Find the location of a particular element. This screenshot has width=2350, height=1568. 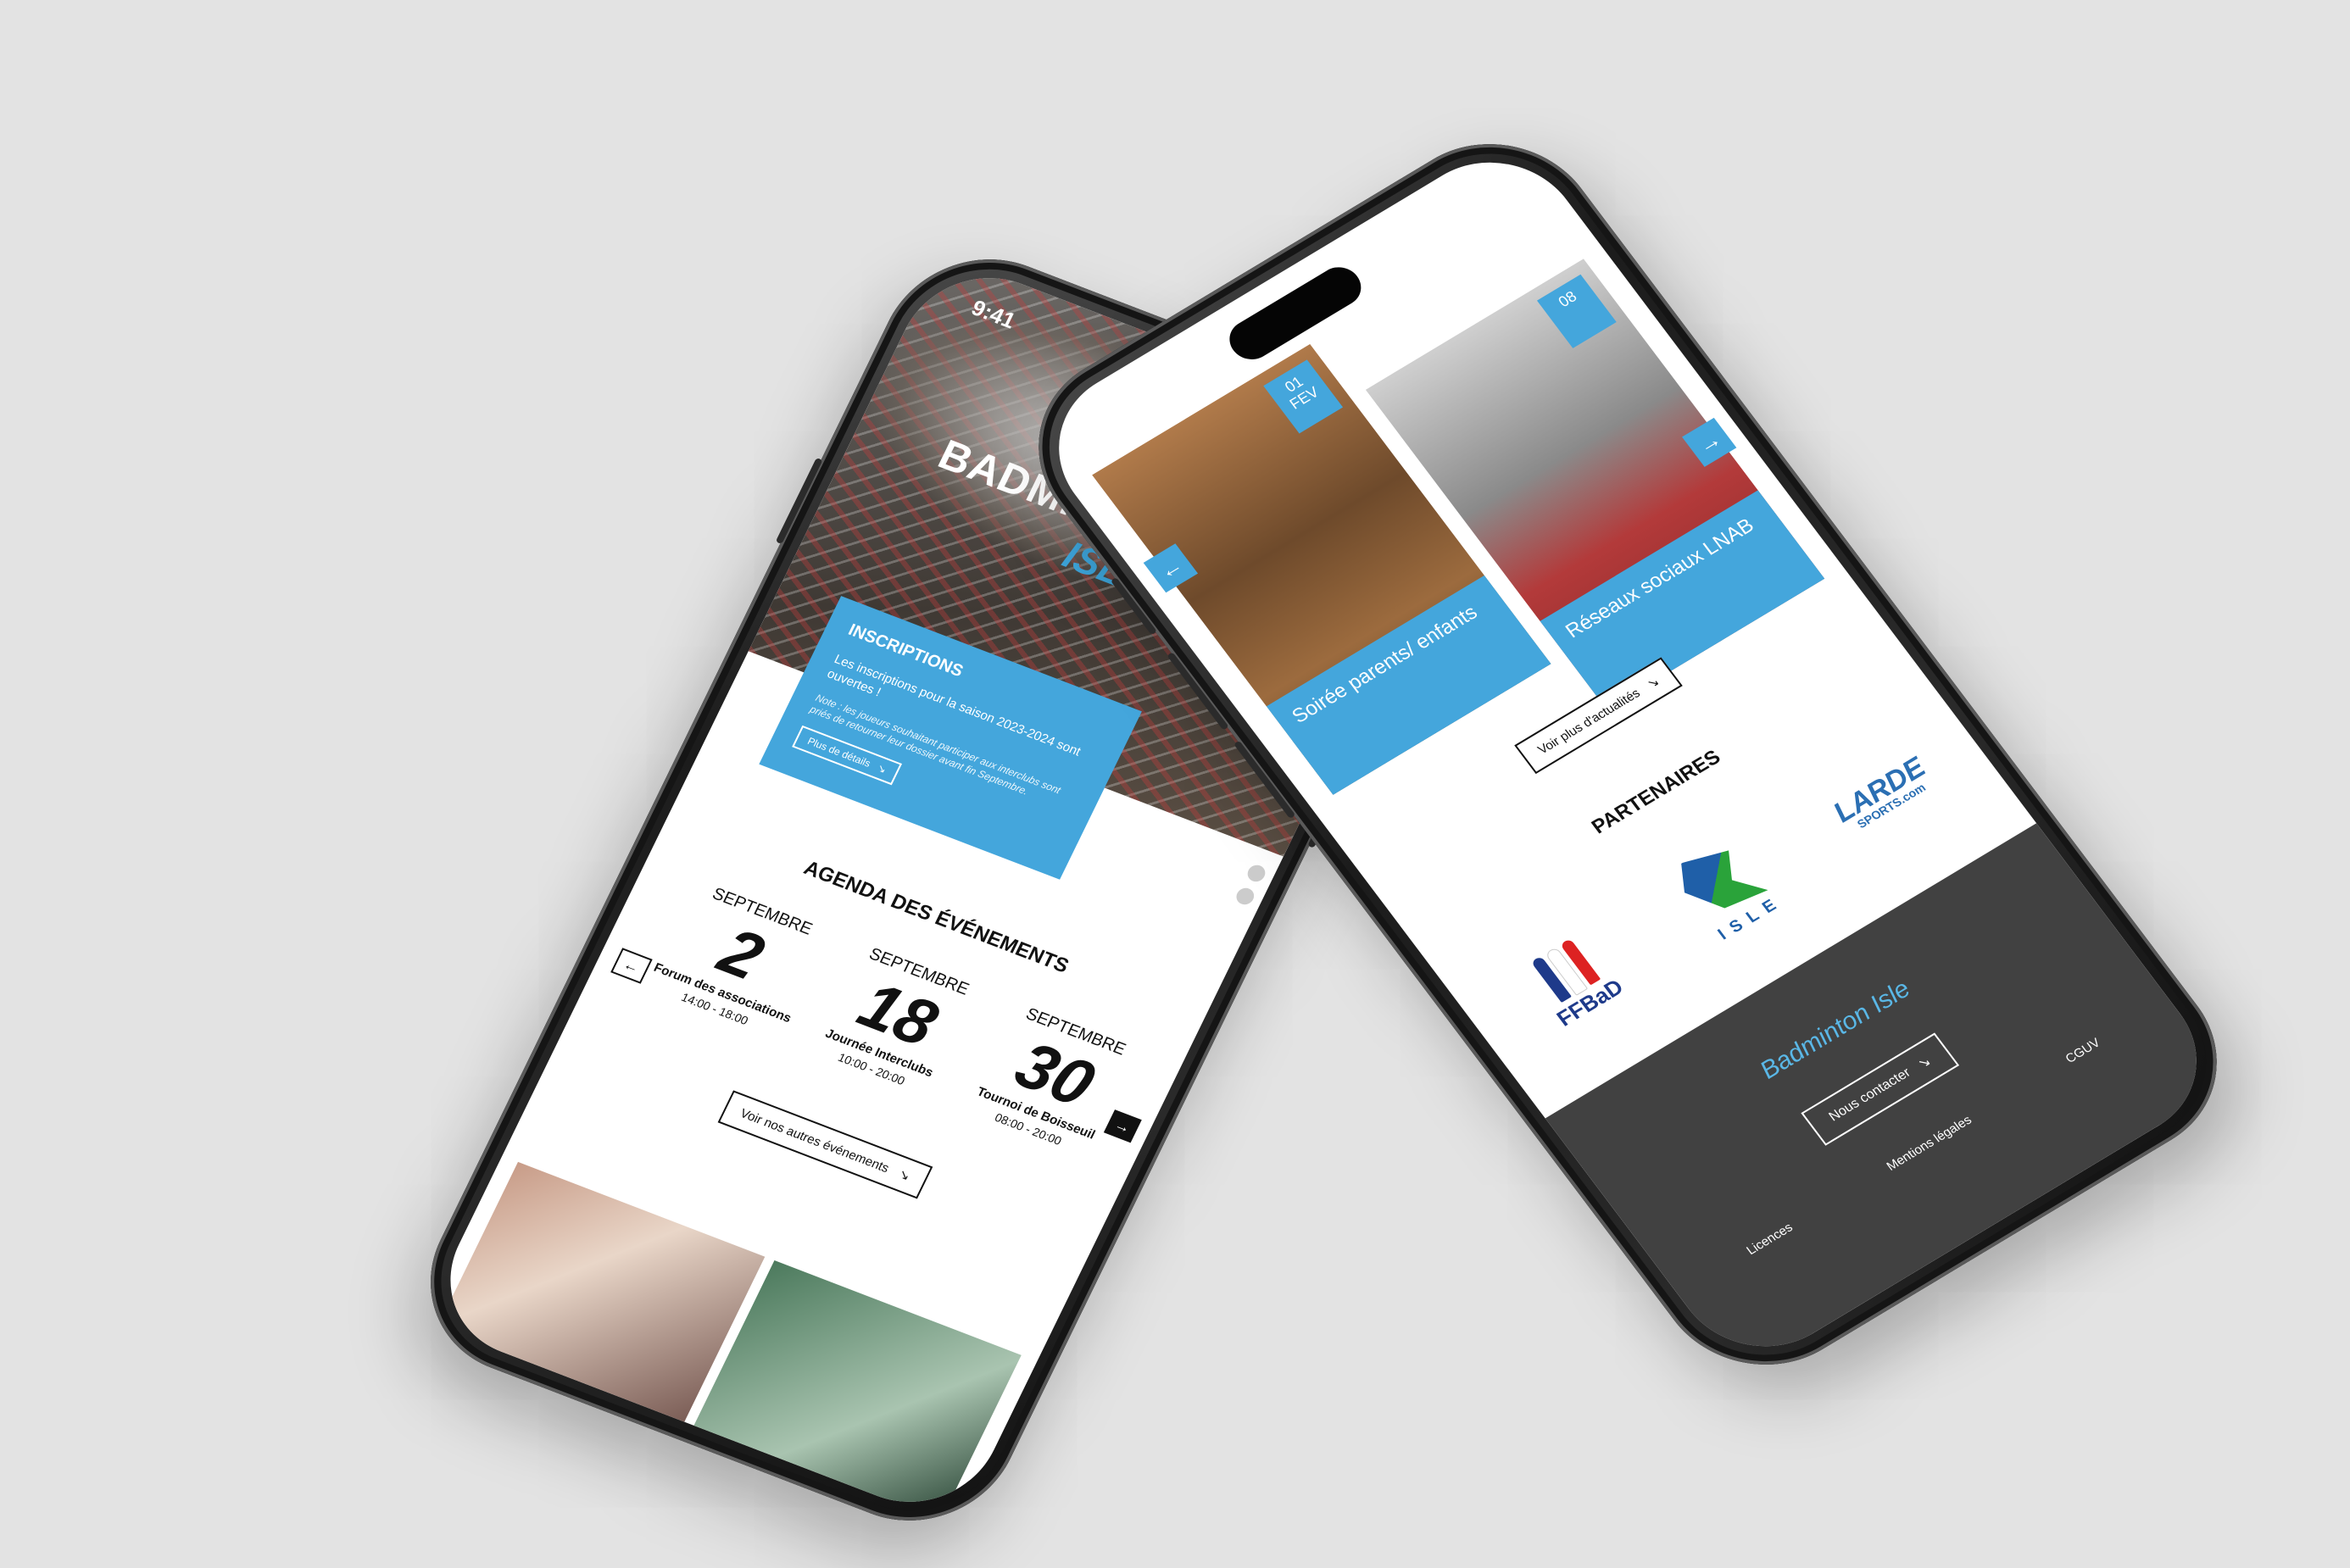

more-events-button: Voir nos autres événements ↘ is located at coordinates (825, 1144).